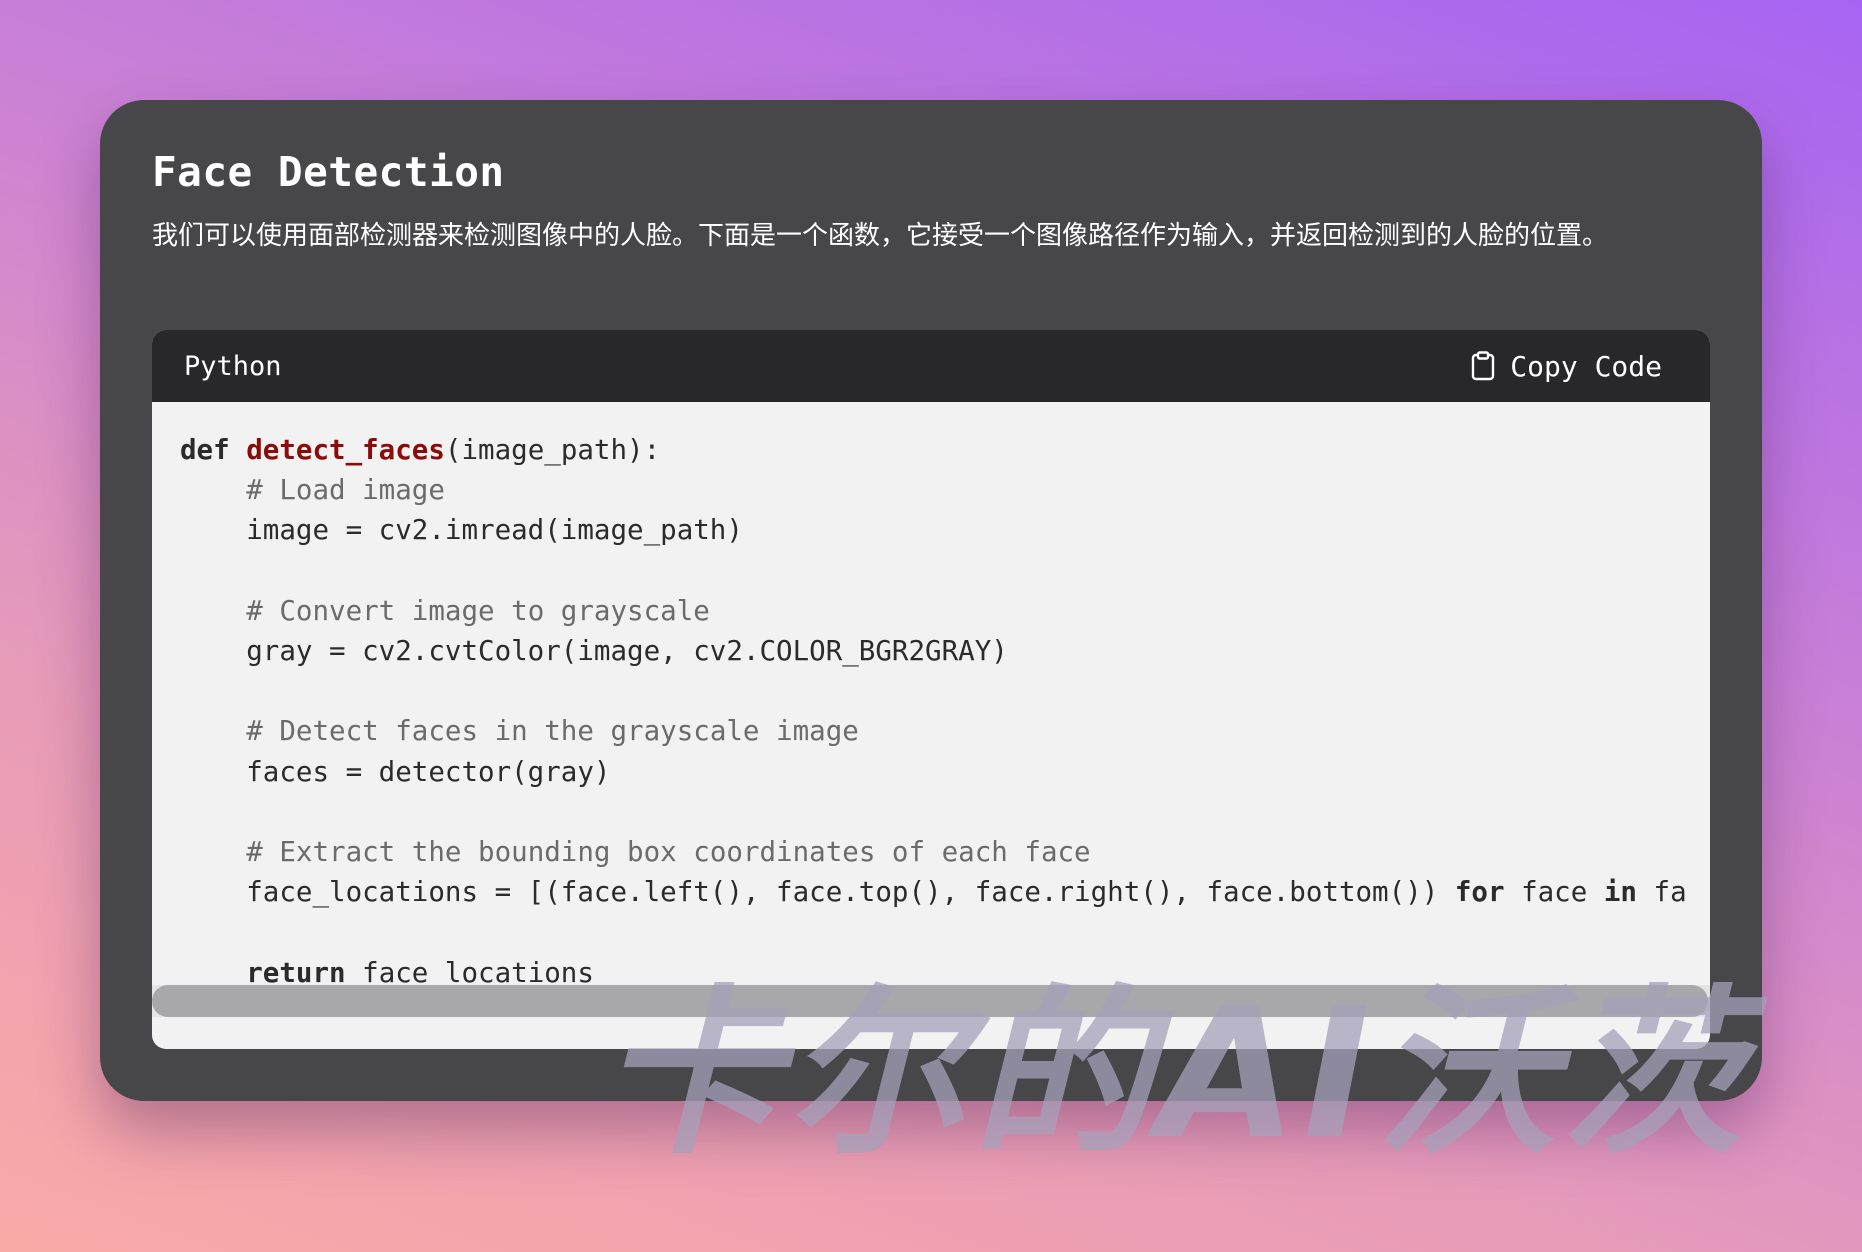  Describe the element at coordinates (233, 366) in the screenshot. I see `code-language-label: Python` at that location.